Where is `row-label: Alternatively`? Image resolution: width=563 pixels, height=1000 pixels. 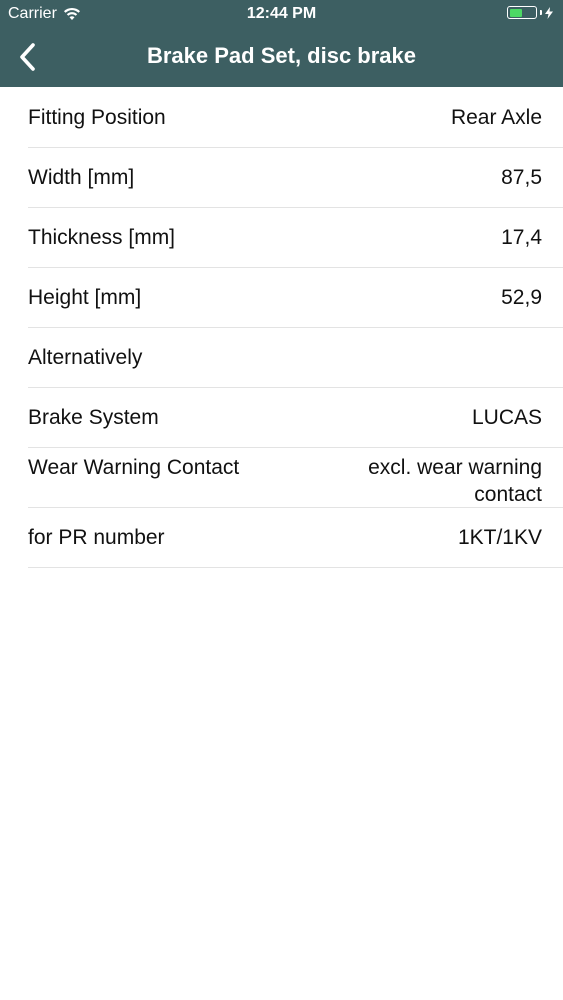 row-label: Alternatively is located at coordinates (85, 357).